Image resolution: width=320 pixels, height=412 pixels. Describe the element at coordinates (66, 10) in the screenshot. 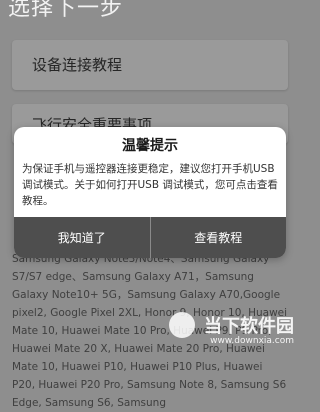

I see `page-title: 选择下一步` at that location.